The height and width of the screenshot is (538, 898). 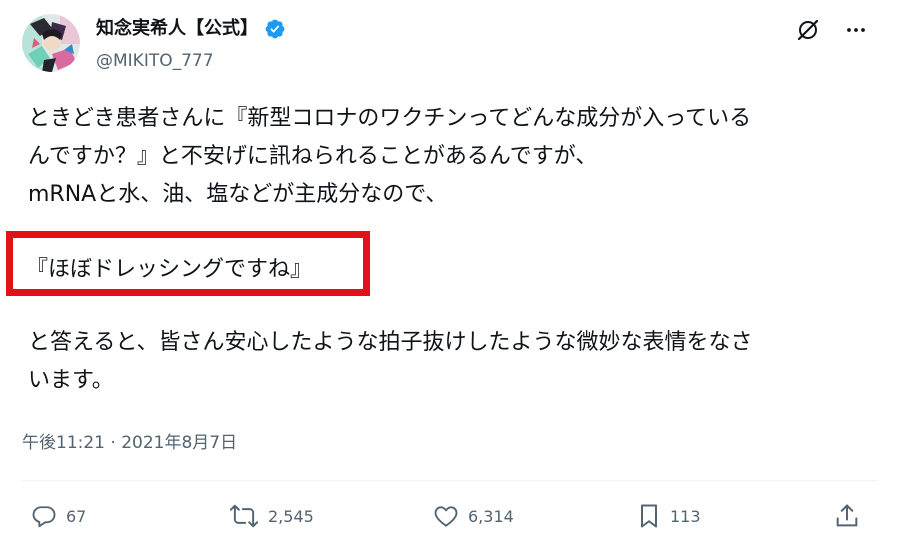 What do you see at coordinates (649, 516) in the screenshot?
I see `bookmark-icon` at bounding box center [649, 516].